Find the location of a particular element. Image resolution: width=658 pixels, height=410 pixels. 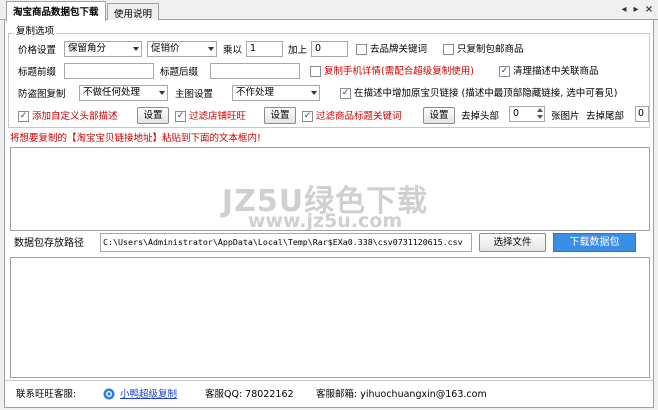

remove-brand-keywords-label: 去品牌关键词 is located at coordinates (399, 49).